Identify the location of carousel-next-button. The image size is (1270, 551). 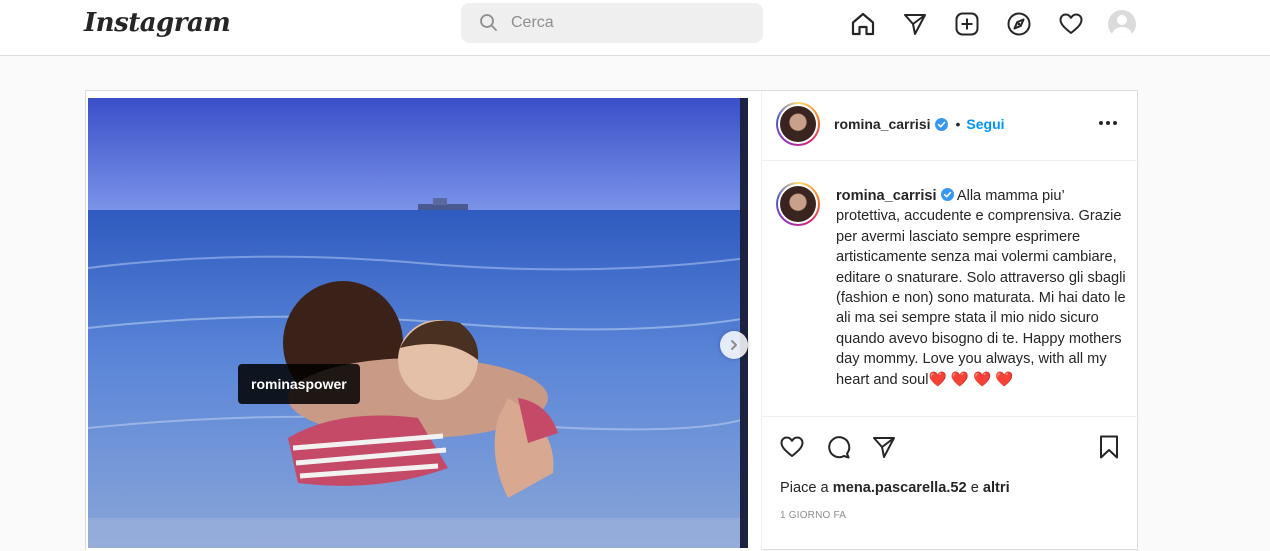
(734, 345).